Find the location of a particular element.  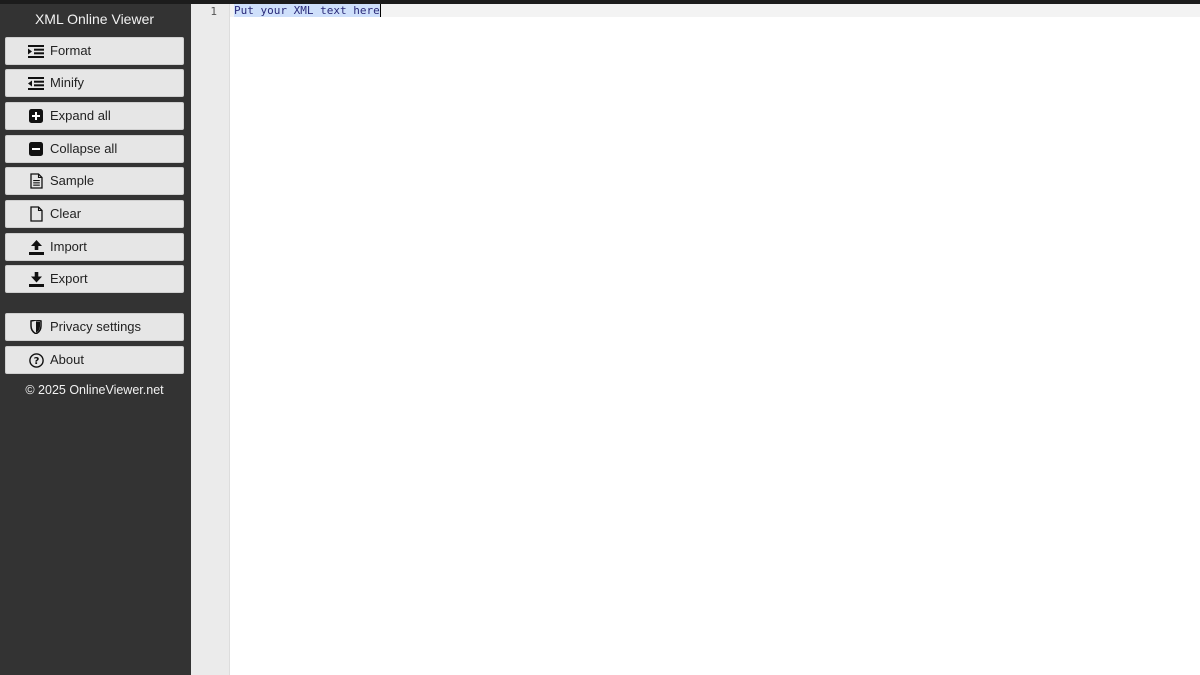

expand-all-button-label: Expand all is located at coordinates (80, 115).